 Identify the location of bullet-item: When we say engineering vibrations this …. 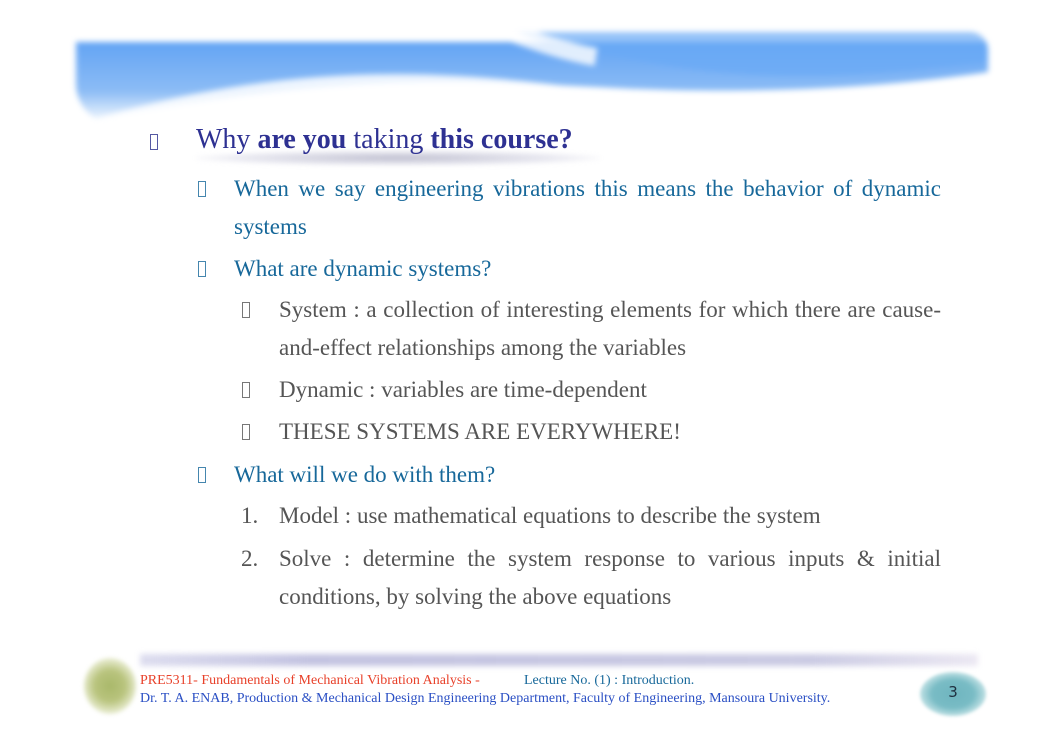
(587, 207).